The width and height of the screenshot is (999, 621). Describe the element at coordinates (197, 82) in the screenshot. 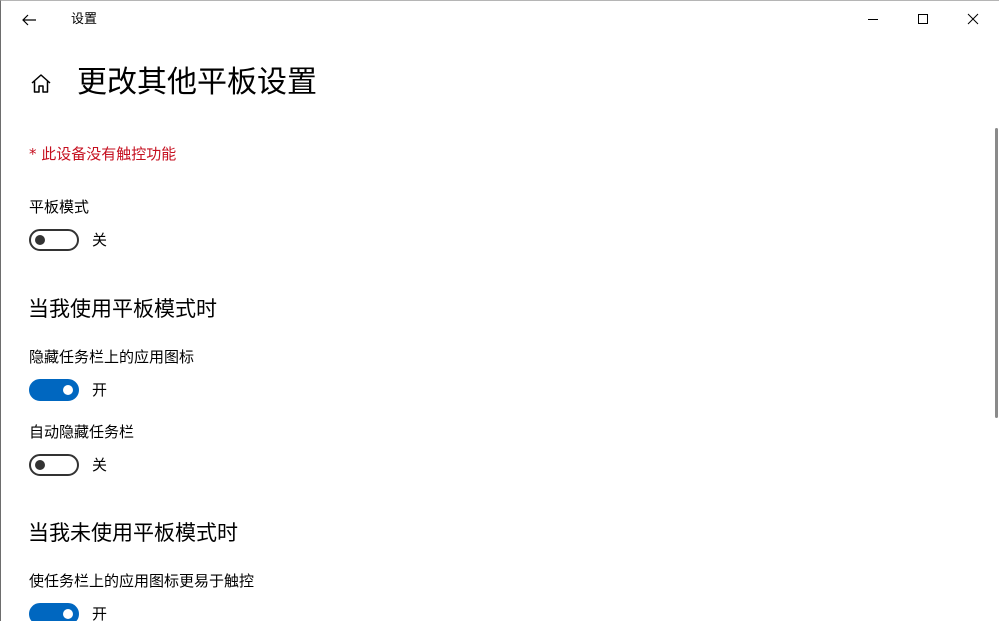

I see `page-title: 更改其他平板设置` at that location.